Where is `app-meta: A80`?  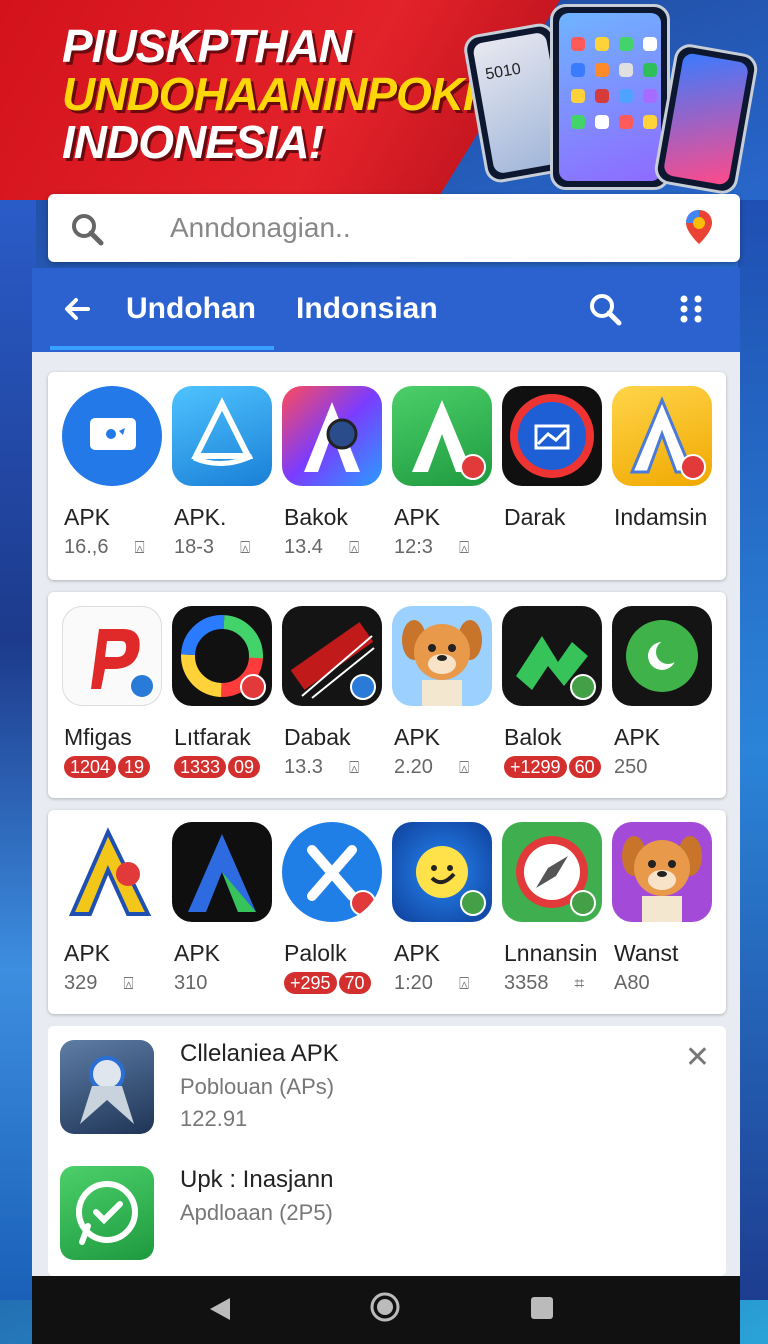
app-meta: A80 is located at coordinates (632, 983).